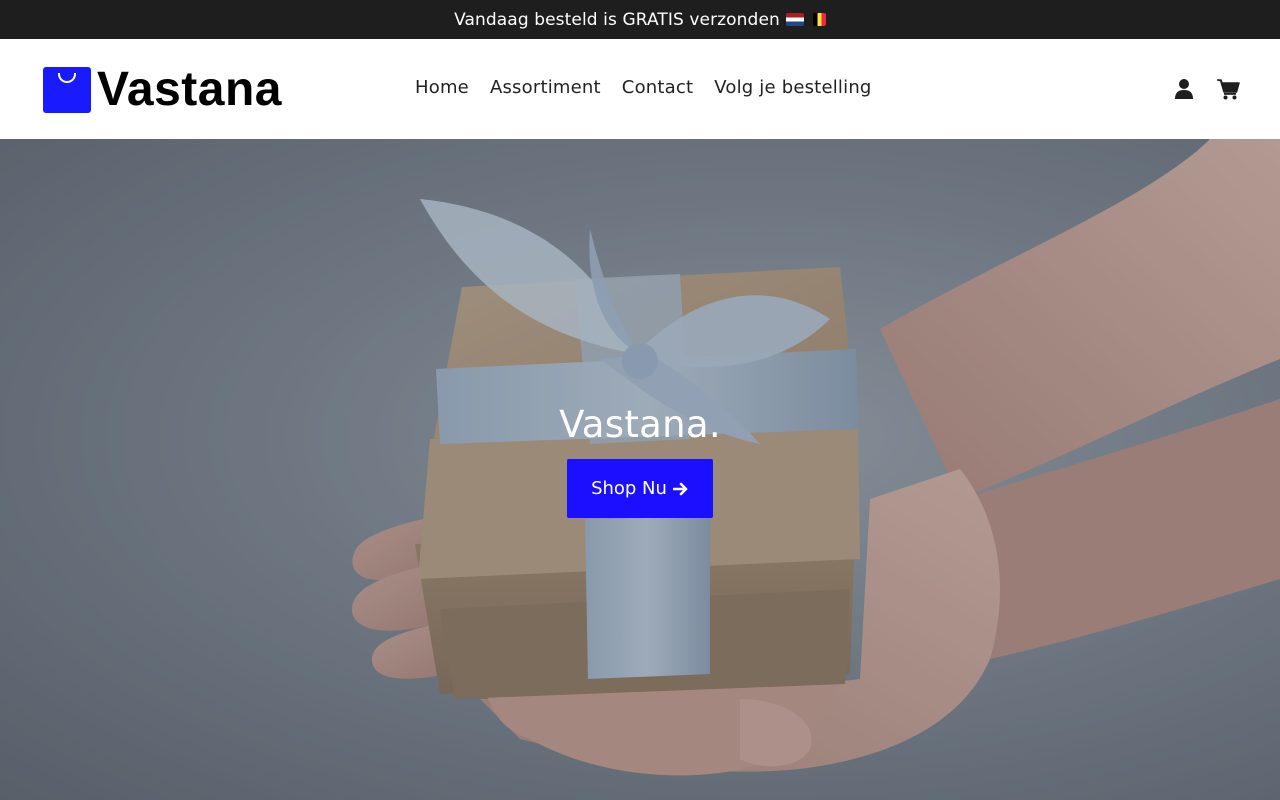 The image size is (1280, 800). I want to click on announcement-bar: Vandaag besteld is GRATIS verzonden, so click(640, 19).